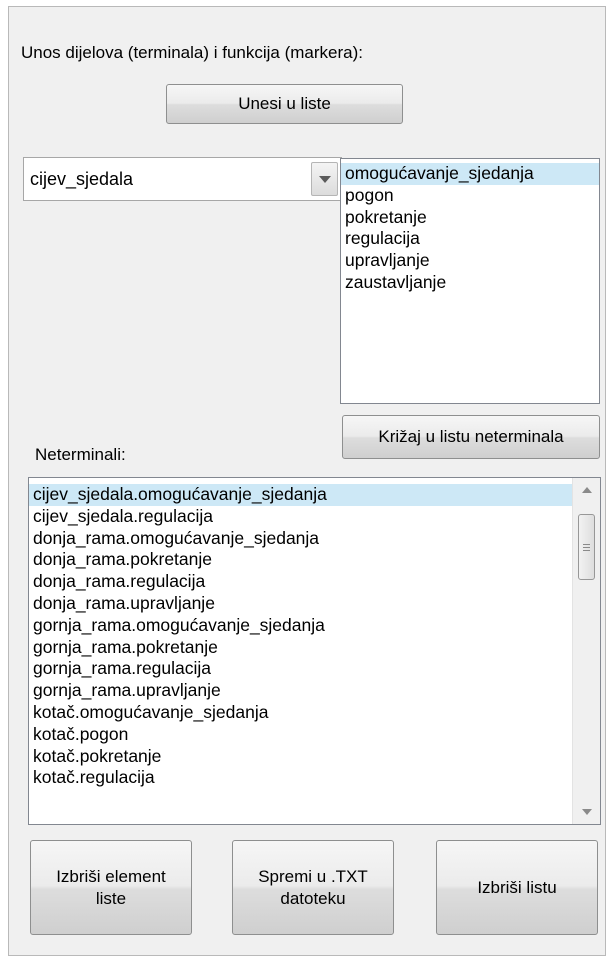 Image resolution: width=614 pixels, height=963 pixels. I want to click on list-item: kotač.omogućavanje_sjedanja, so click(300, 713).